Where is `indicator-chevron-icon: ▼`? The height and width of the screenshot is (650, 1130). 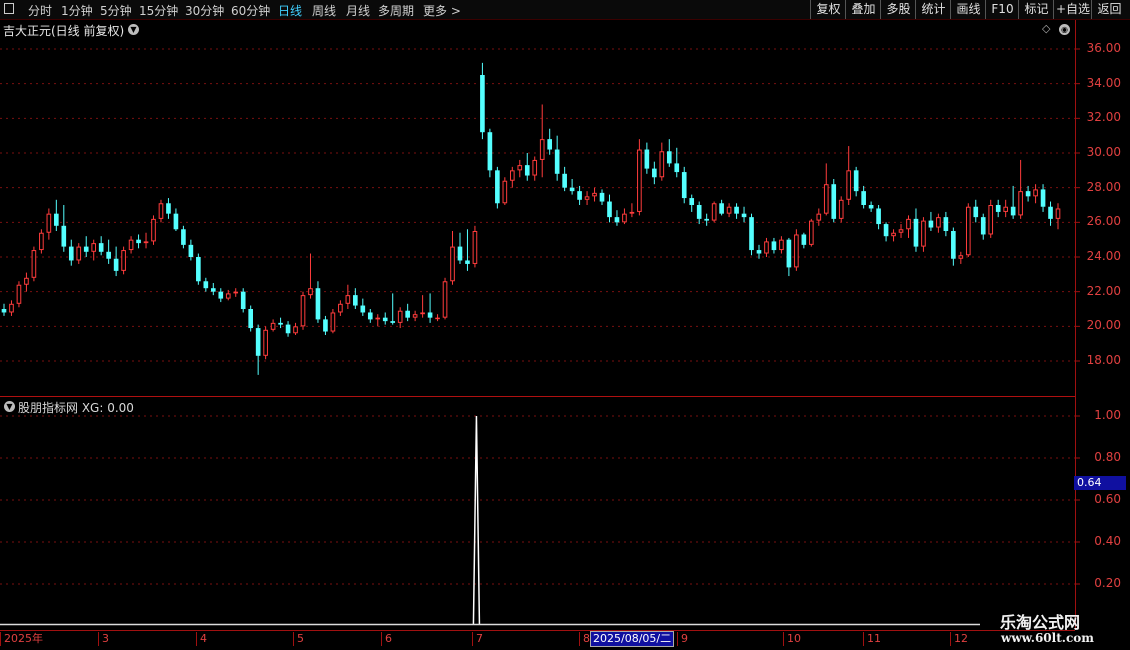 indicator-chevron-icon: ▼ is located at coordinates (9, 406).